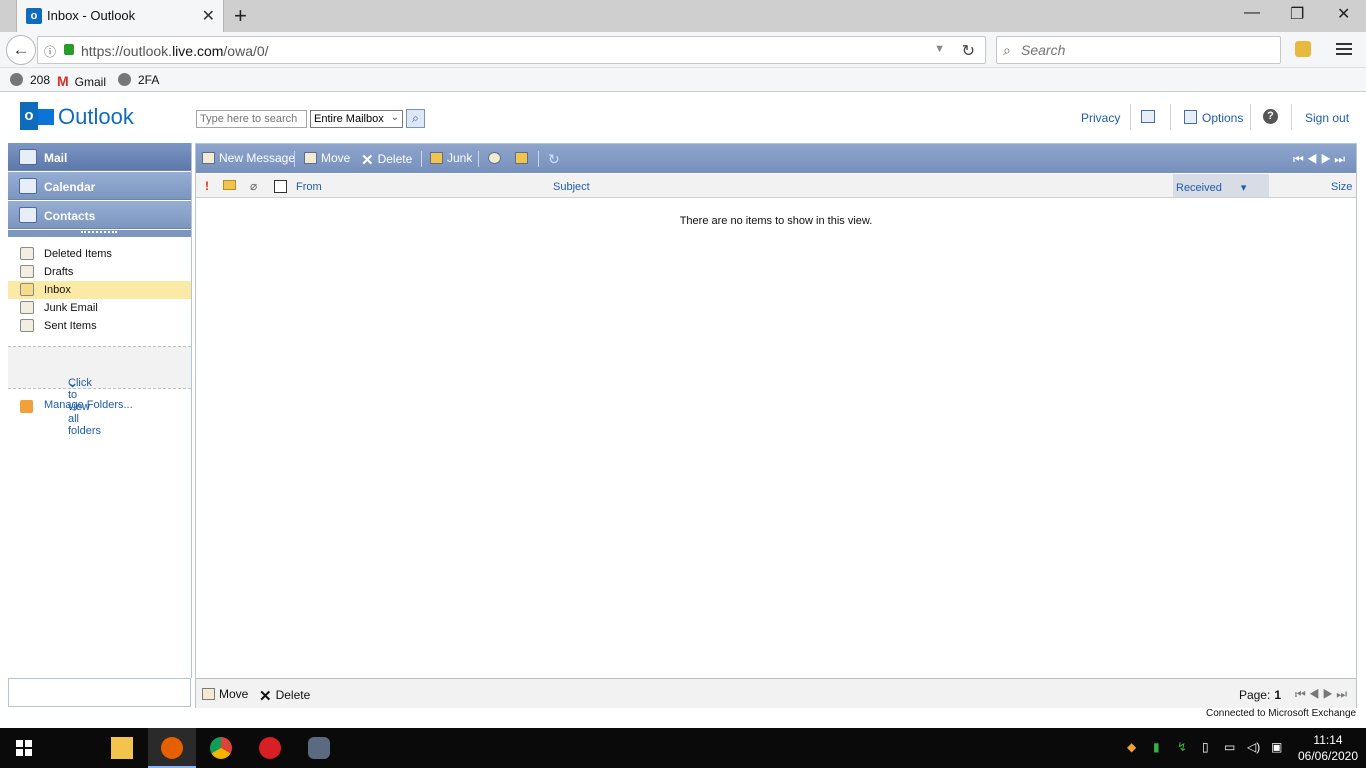 This screenshot has width=1366, height=768. Describe the element at coordinates (122, 748) in the screenshot. I see `file-explorer-button` at that location.